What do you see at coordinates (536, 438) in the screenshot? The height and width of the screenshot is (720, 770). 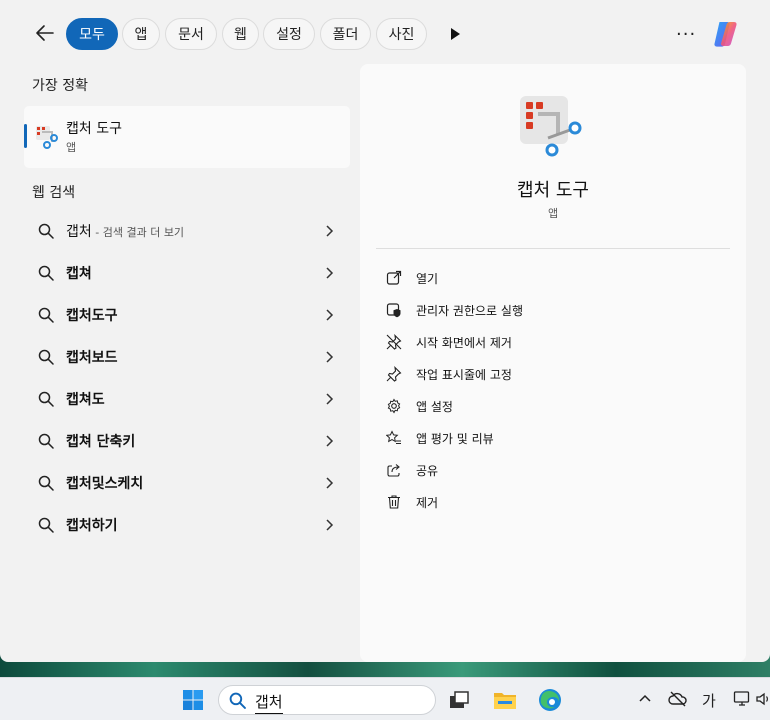 I see `action-rate-review: 앱 평가 및 리뷰` at bounding box center [536, 438].